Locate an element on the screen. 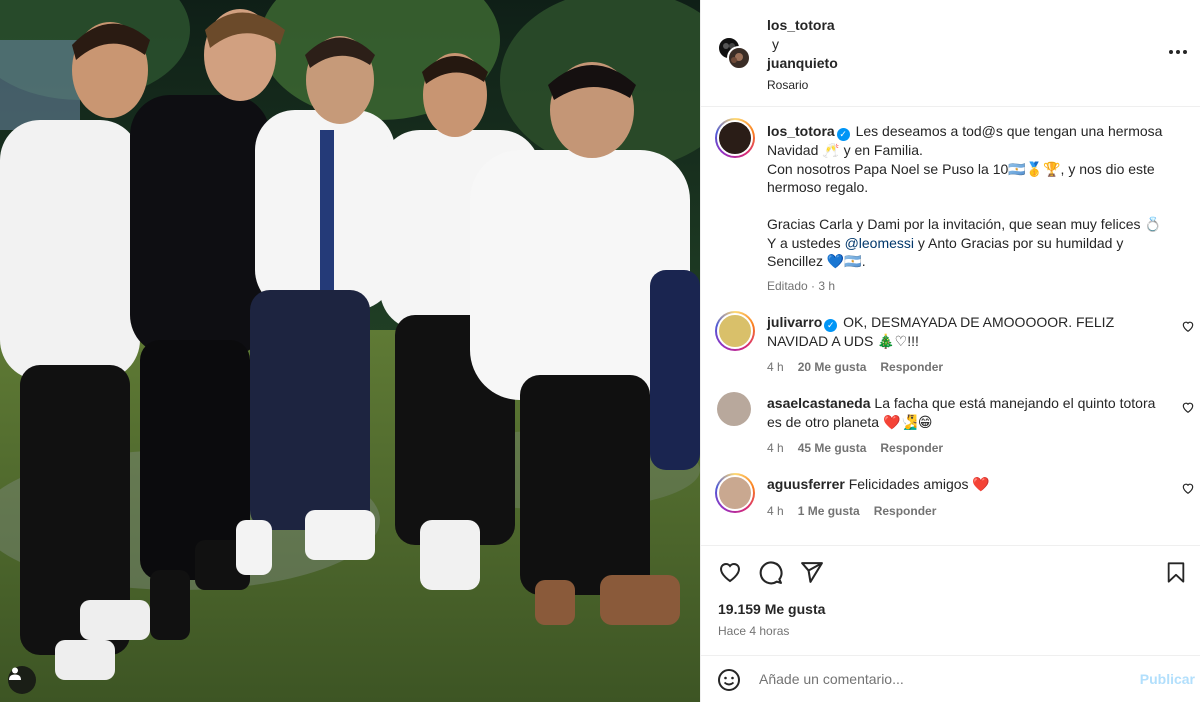  location-link: Rosario is located at coordinates (802, 85).